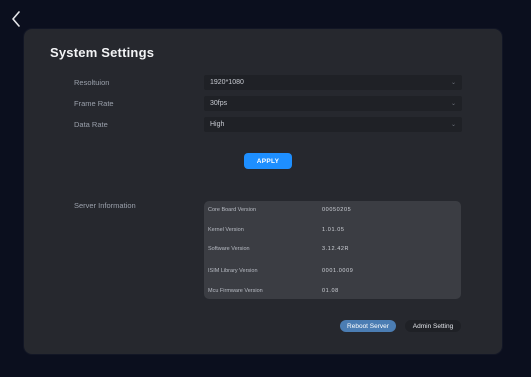 The image size is (531, 377). Describe the element at coordinates (229, 249) in the screenshot. I see `info-key: Software Version` at that location.